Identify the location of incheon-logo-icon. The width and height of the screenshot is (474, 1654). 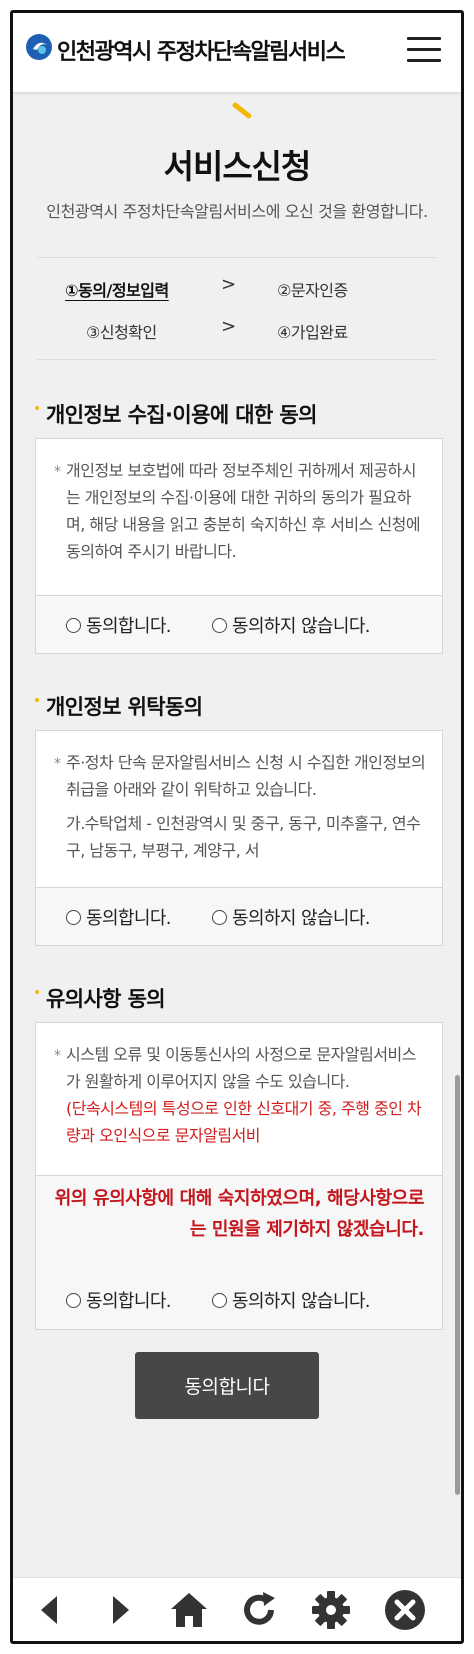
(39, 47).